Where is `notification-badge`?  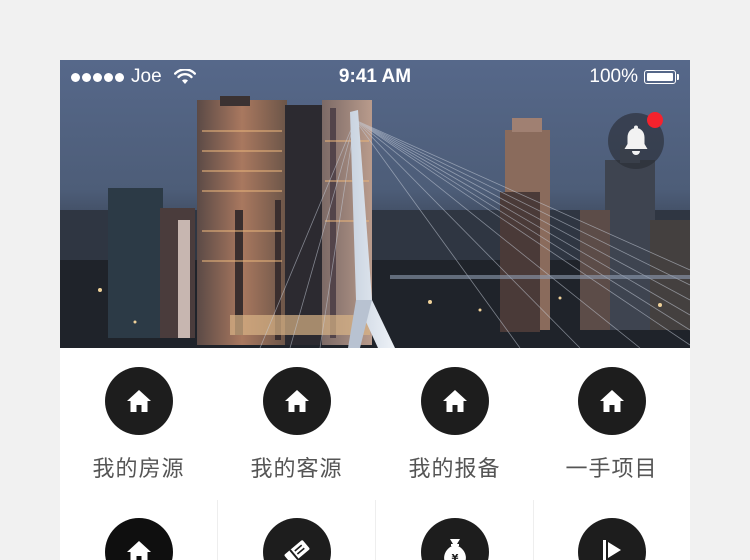 notification-badge is located at coordinates (655, 120).